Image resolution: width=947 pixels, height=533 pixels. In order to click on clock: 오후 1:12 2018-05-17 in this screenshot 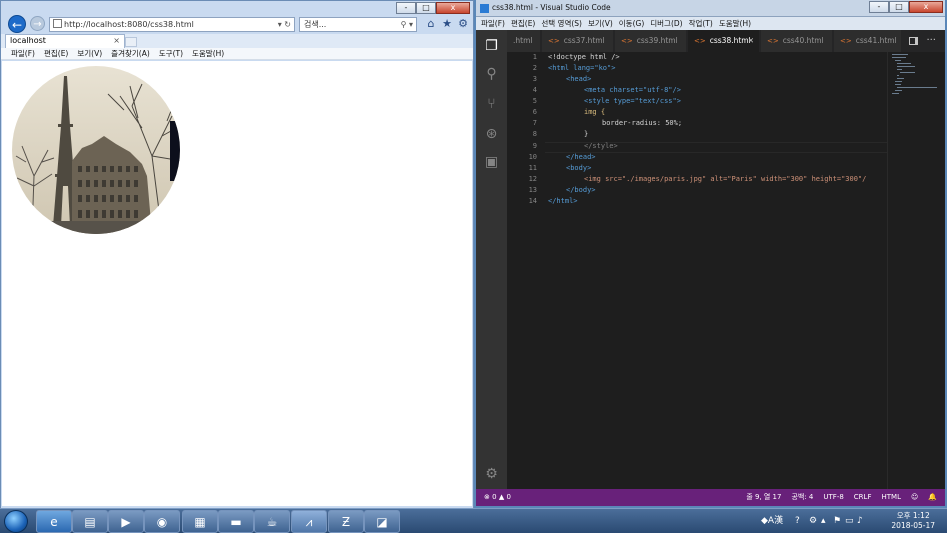, I will do `click(913, 521)`.